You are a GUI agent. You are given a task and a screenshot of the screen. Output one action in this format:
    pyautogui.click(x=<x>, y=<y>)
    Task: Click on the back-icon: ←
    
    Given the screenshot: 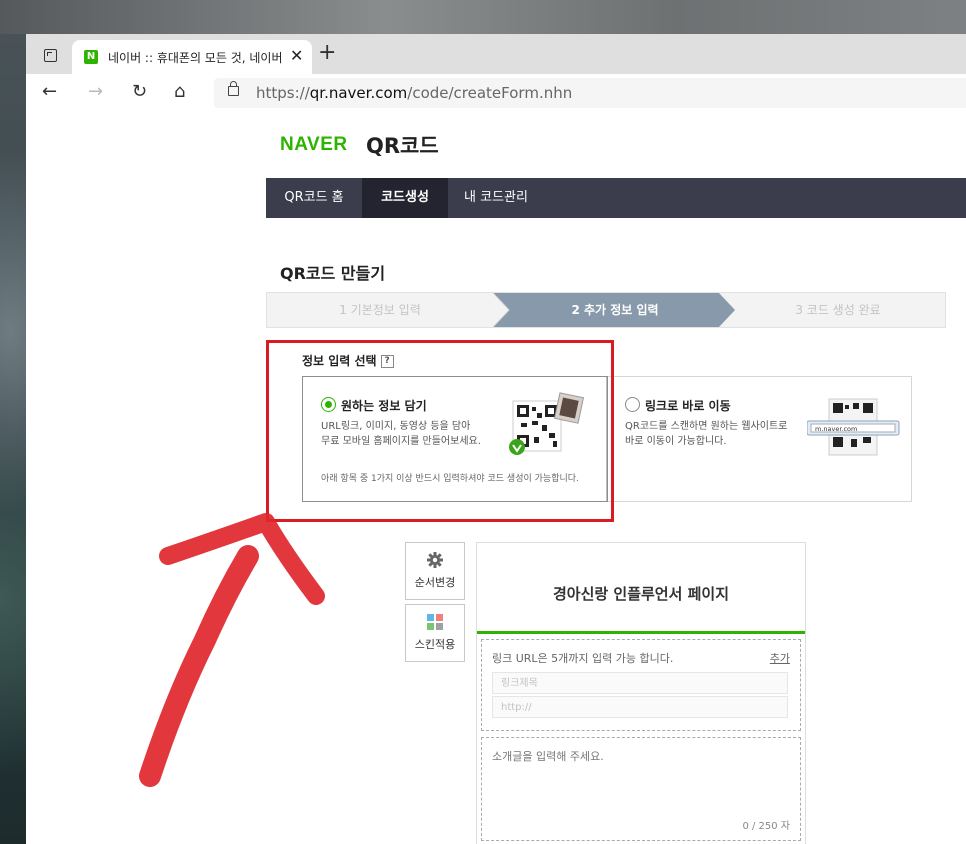 What is the action you would take?
    pyautogui.click(x=49, y=91)
    